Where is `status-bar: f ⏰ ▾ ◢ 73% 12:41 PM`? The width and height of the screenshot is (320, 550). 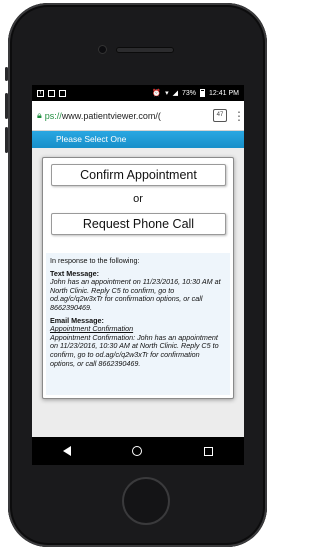 status-bar: f ⏰ ▾ ◢ 73% 12:41 PM is located at coordinates (138, 93).